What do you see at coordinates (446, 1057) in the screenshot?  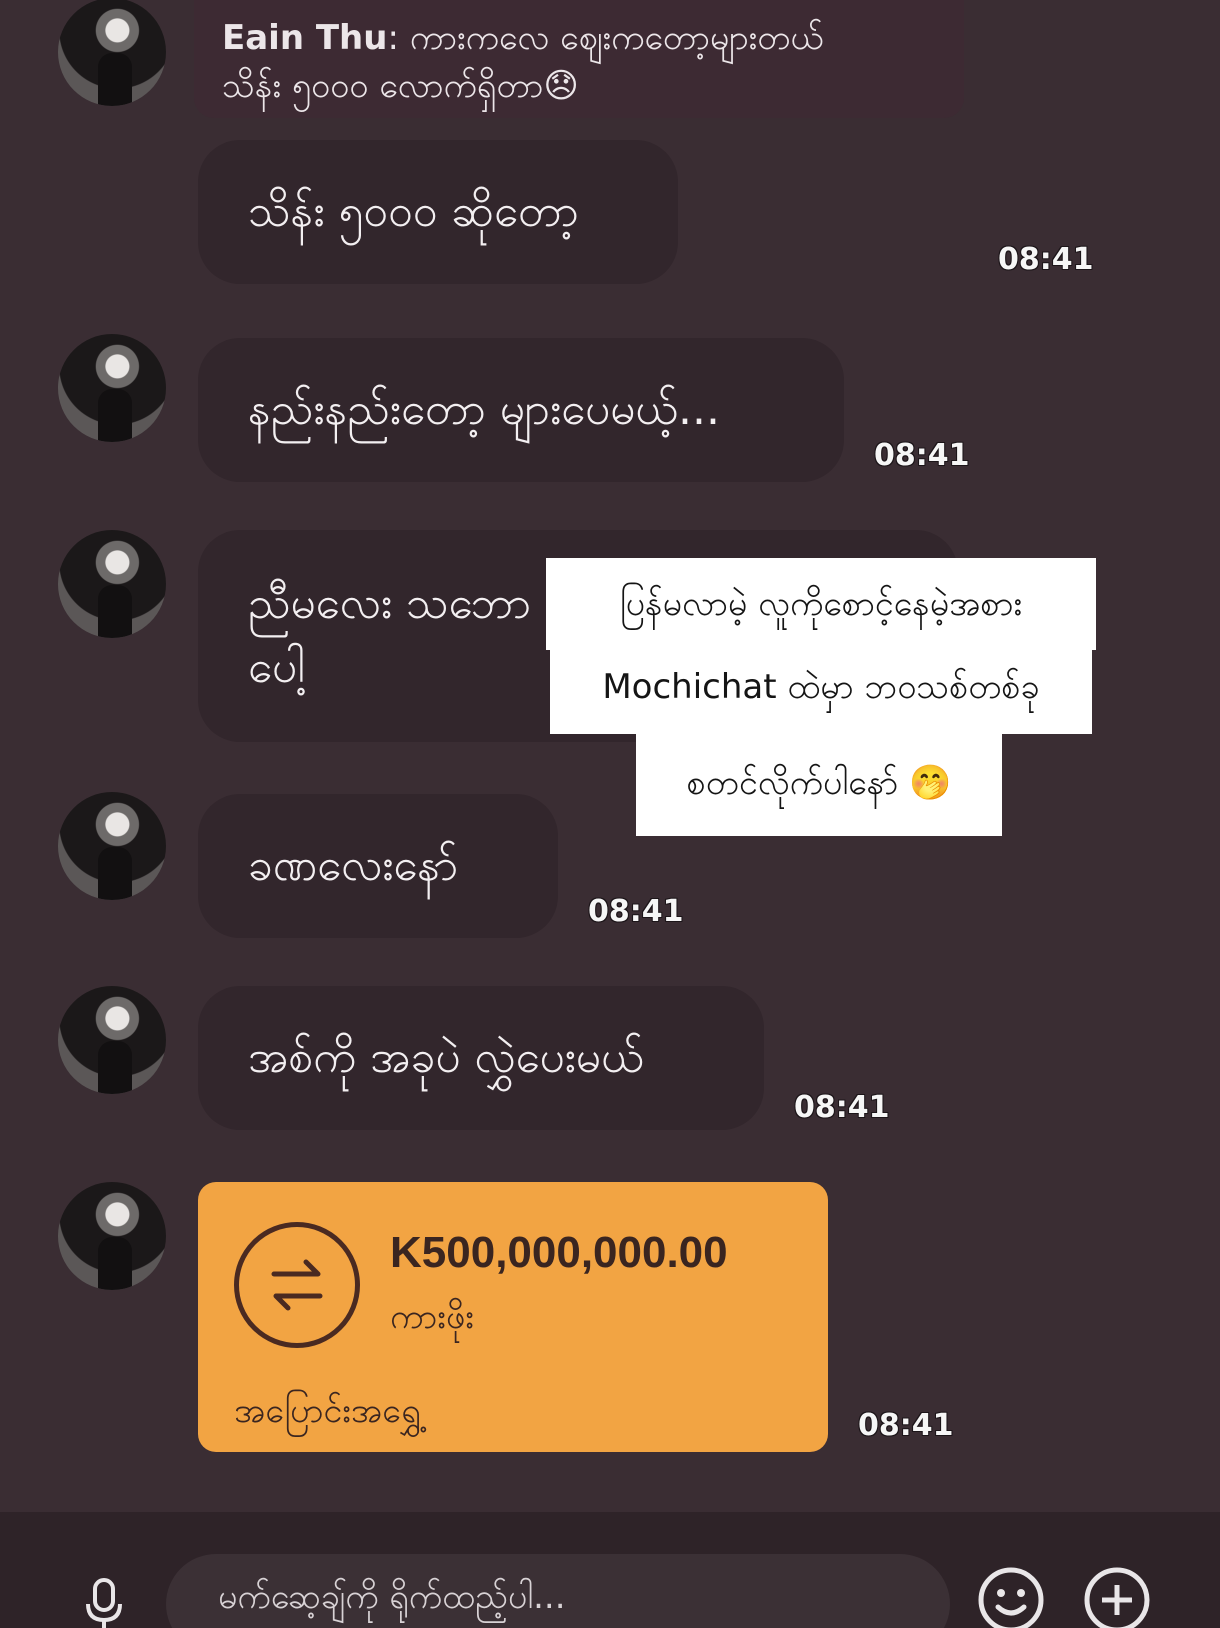 I see `message-text: အစ်ကို အခုပဲ လွှဲပေးမယ်` at bounding box center [446, 1057].